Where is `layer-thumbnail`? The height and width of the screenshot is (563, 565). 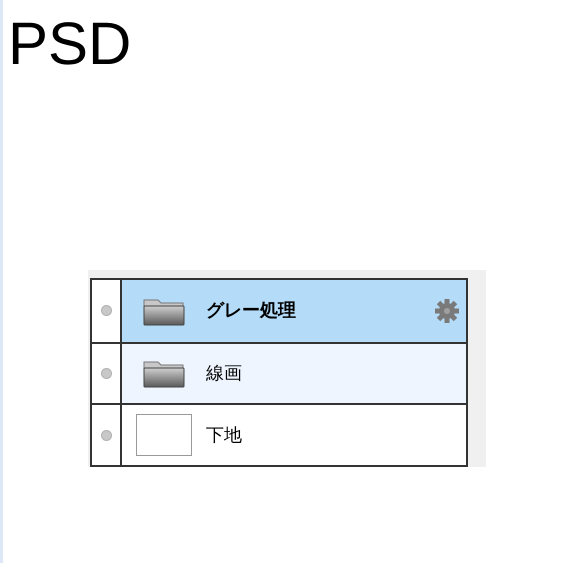
layer-thumbnail is located at coordinates (164, 435).